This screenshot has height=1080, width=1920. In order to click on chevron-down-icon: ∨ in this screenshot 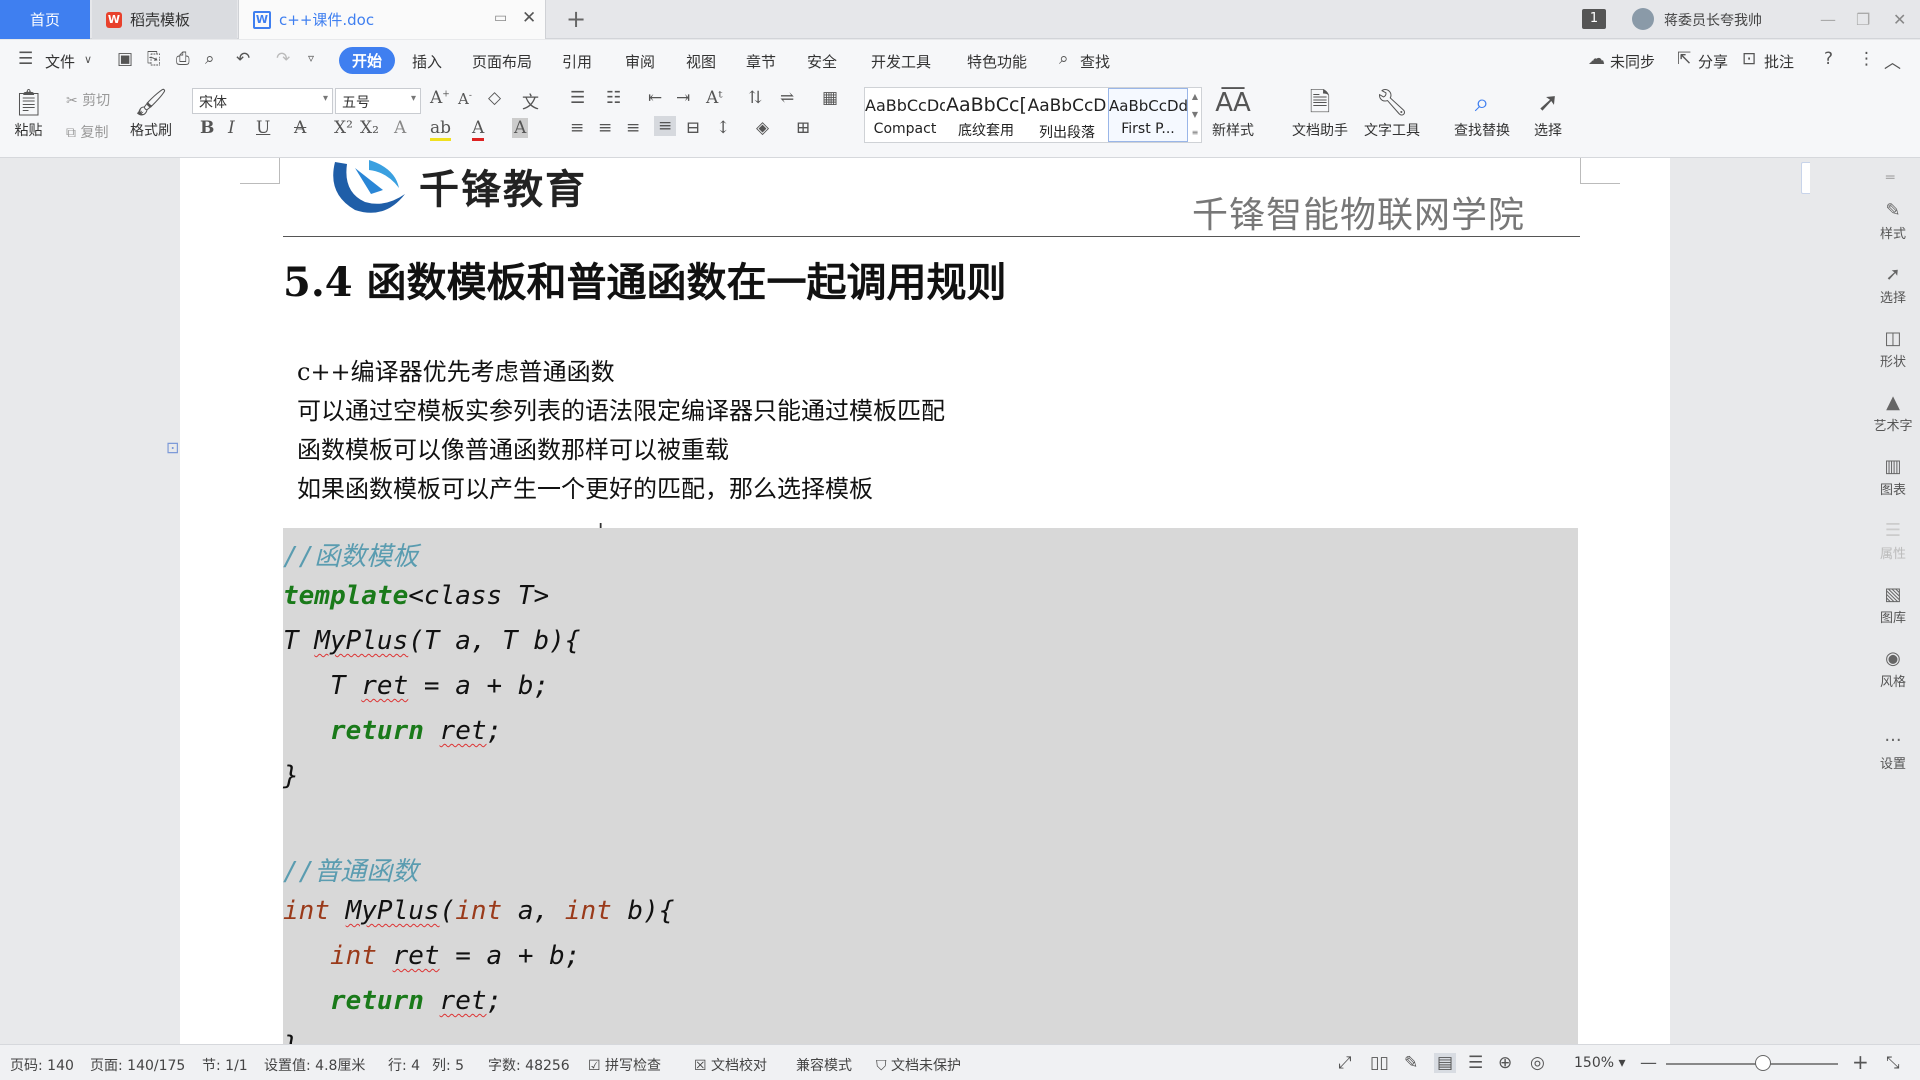, I will do `click(88, 59)`.